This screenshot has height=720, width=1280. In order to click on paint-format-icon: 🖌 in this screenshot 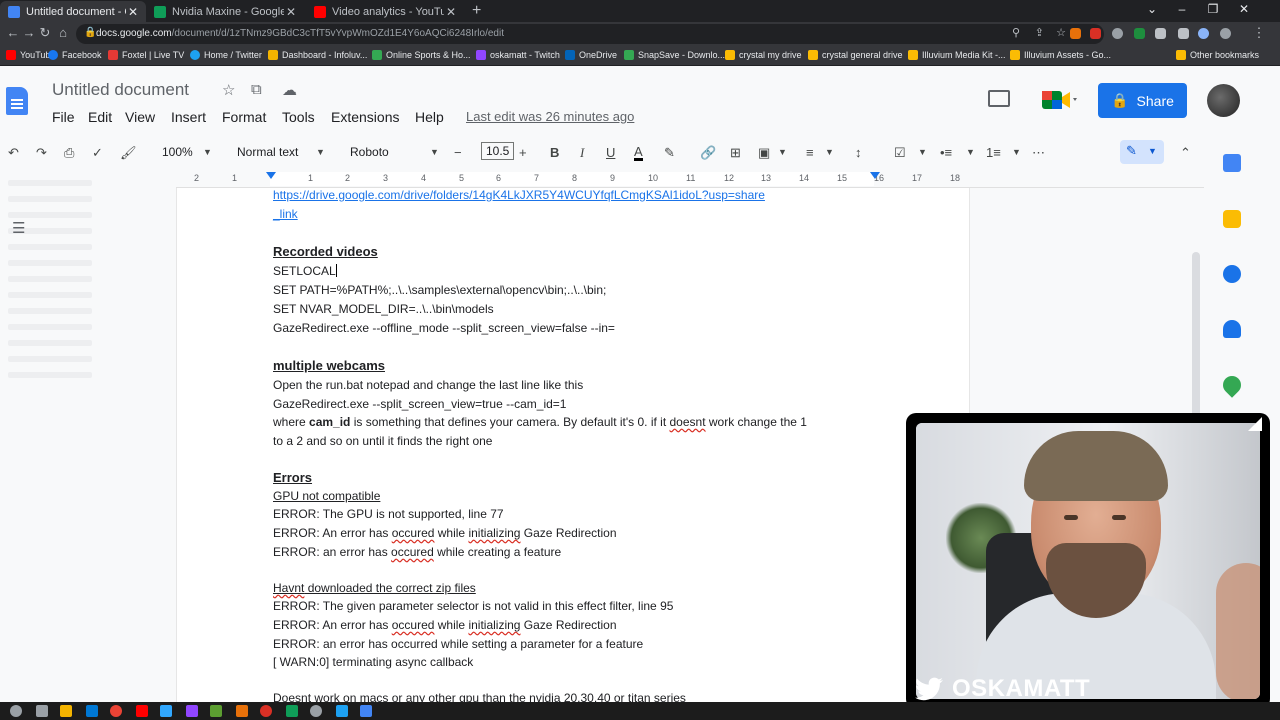, I will do `click(128, 153)`.